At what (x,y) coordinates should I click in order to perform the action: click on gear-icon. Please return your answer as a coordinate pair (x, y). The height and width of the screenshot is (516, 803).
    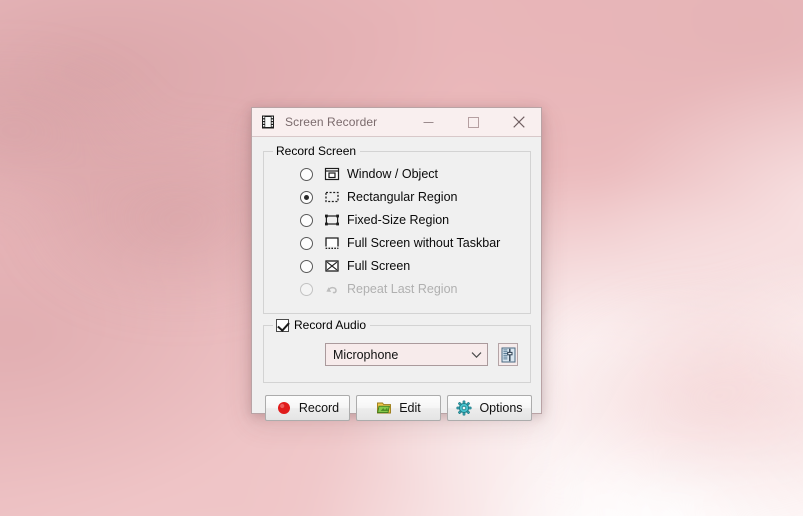
    Looking at the image, I should click on (464, 408).